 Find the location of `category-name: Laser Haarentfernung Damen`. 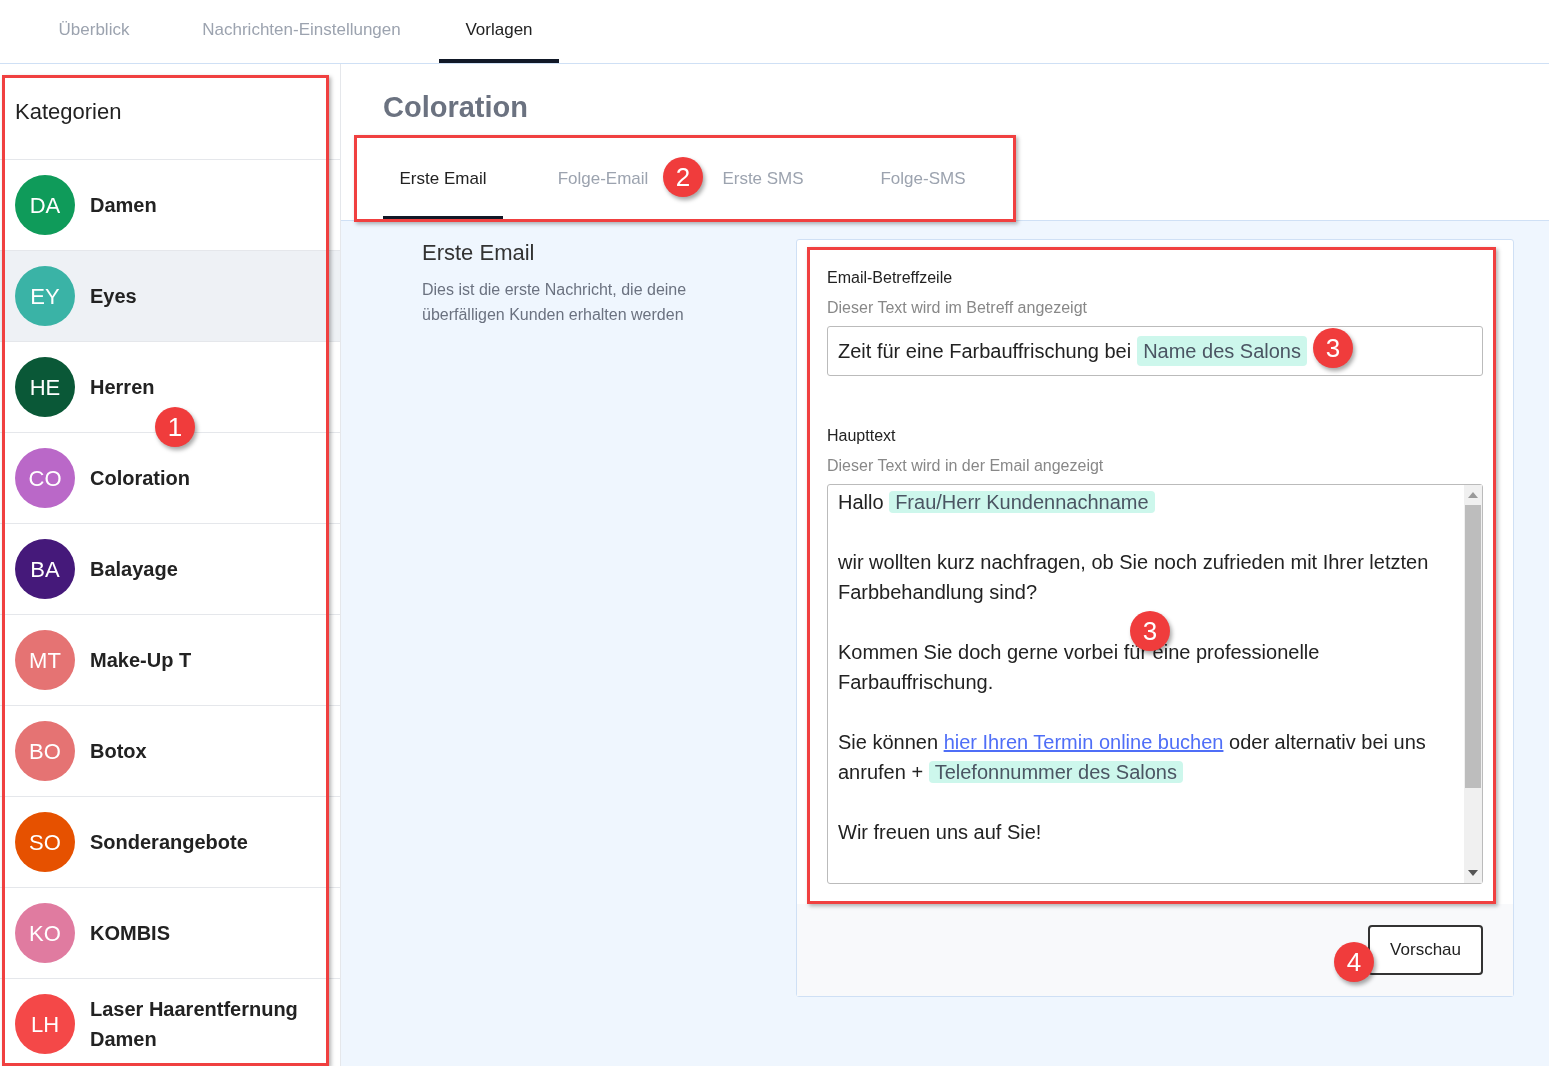

category-name: Laser Haarentfernung Damen is located at coordinates (194, 1024).